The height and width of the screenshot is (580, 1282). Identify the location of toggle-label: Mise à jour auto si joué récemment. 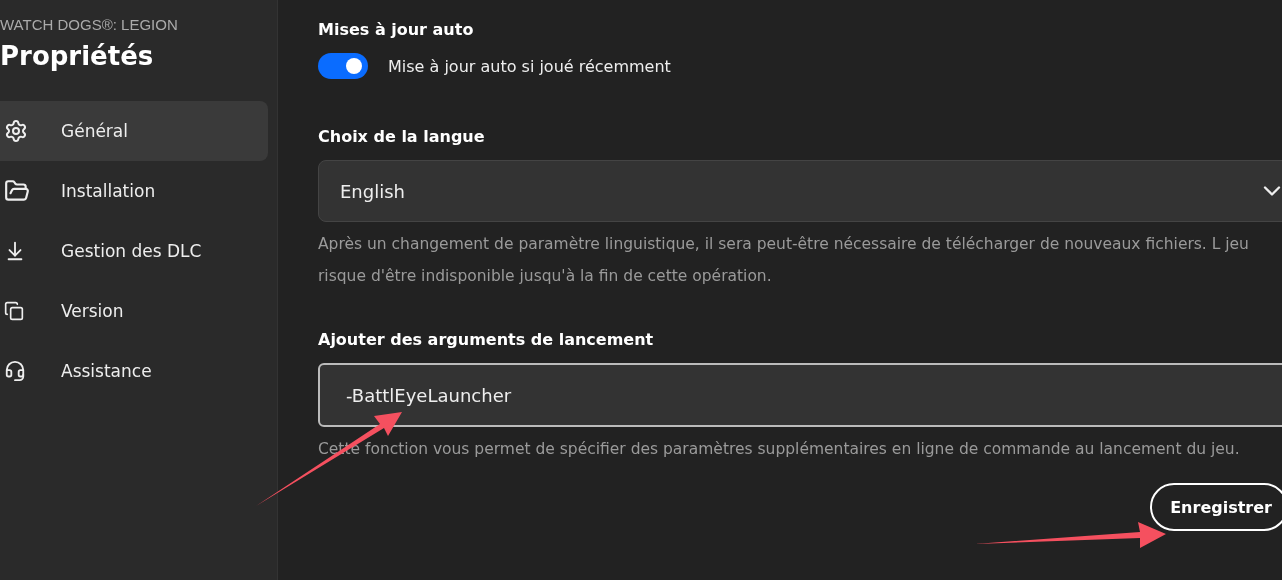
(529, 66).